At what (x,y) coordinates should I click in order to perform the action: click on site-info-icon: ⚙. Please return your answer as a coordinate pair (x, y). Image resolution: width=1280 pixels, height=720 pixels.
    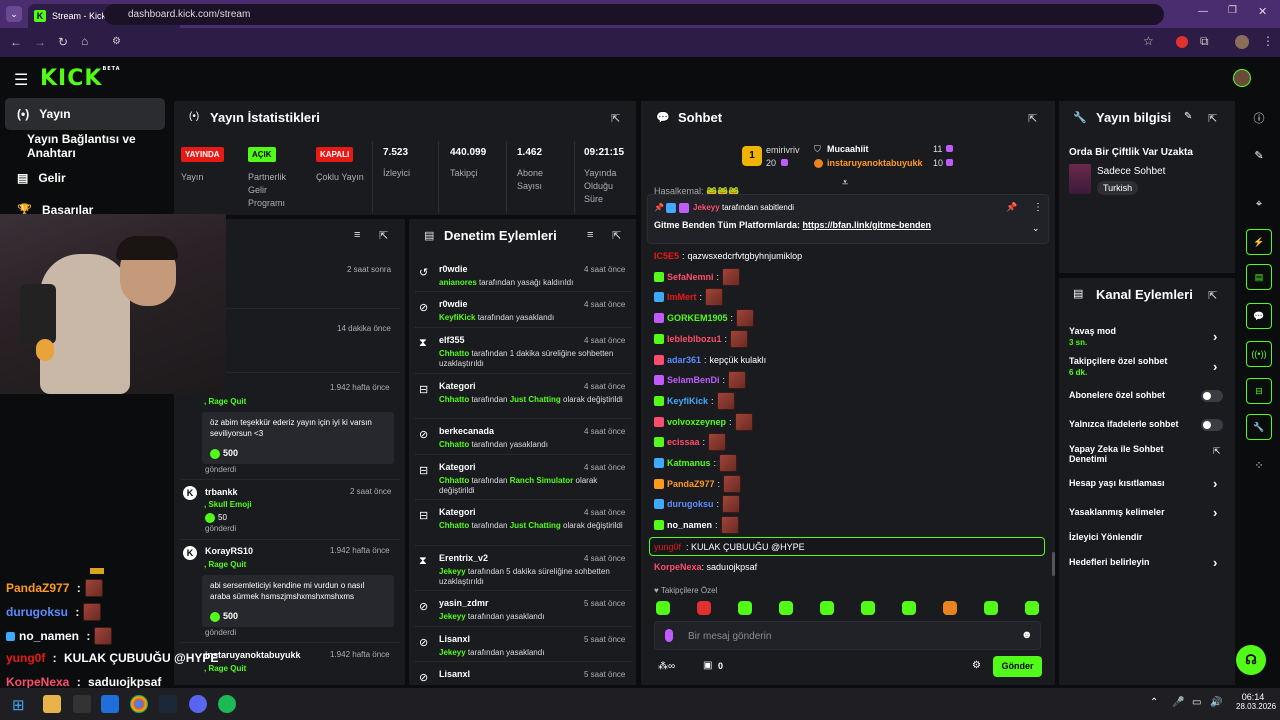
    Looking at the image, I should click on (116, 42).